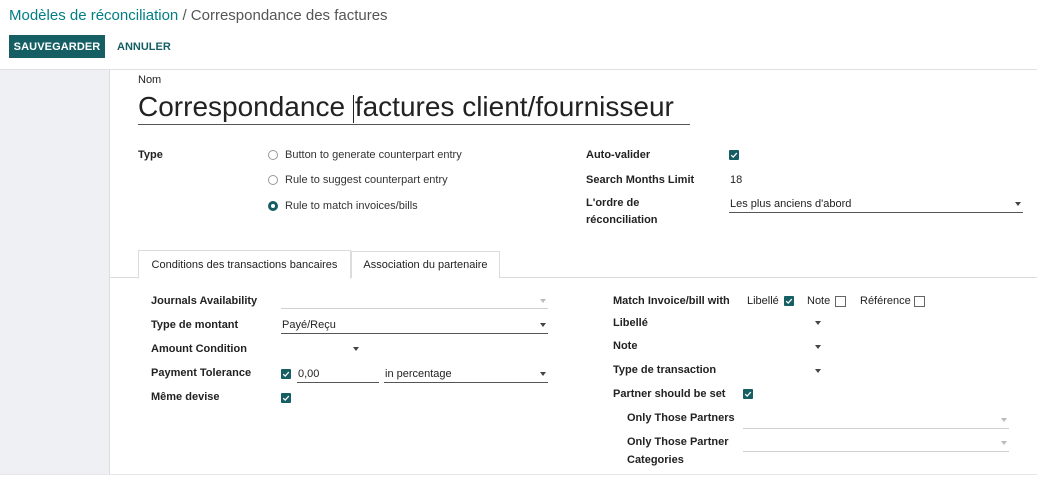 The image size is (1037, 482). Describe the element at coordinates (201, 373) in the screenshot. I see `tolerance-label: Payment Tolerance` at that location.